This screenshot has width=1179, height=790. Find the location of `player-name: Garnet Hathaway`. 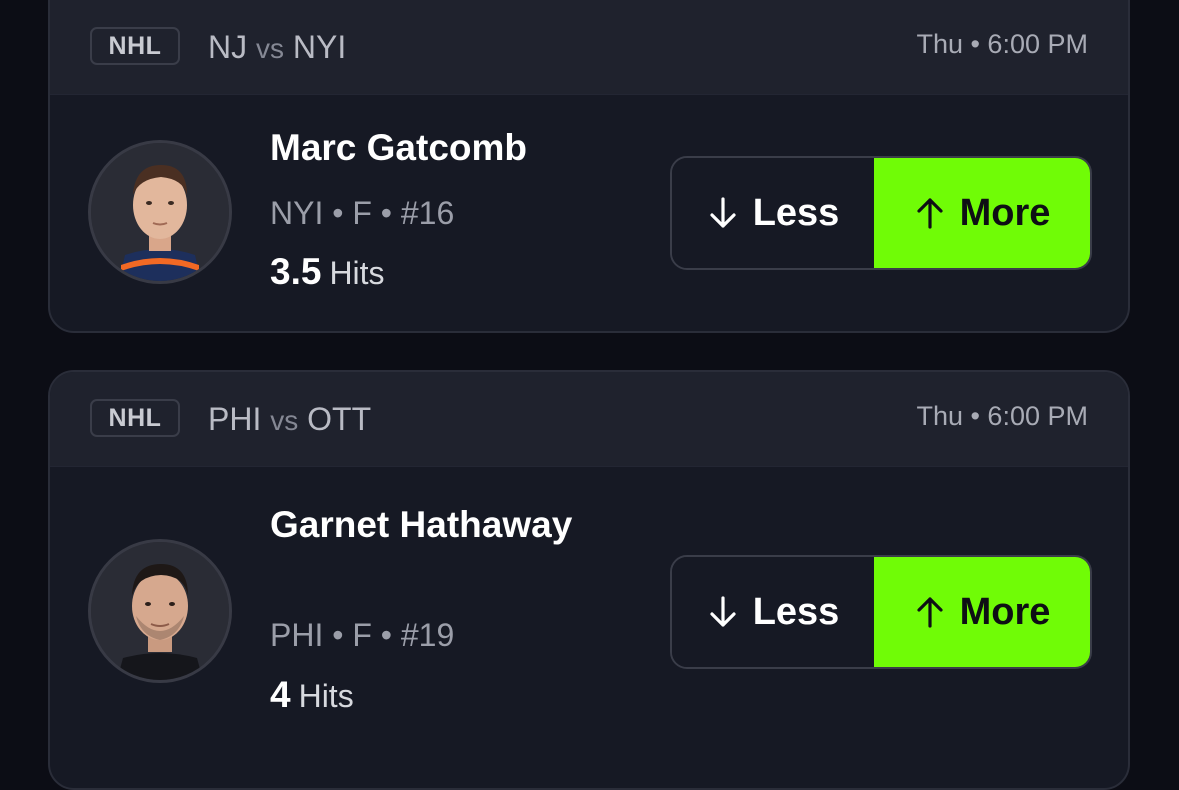

player-name: Garnet Hathaway is located at coordinates (421, 524).